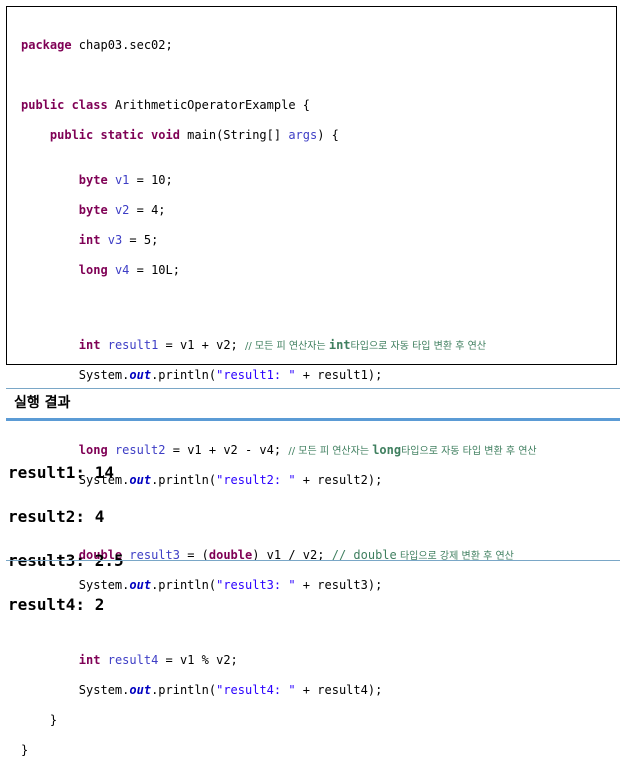 The image size is (632, 773). Describe the element at coordinates (93, 270) in the screenshot. I see `type-keyword: long` at that location.